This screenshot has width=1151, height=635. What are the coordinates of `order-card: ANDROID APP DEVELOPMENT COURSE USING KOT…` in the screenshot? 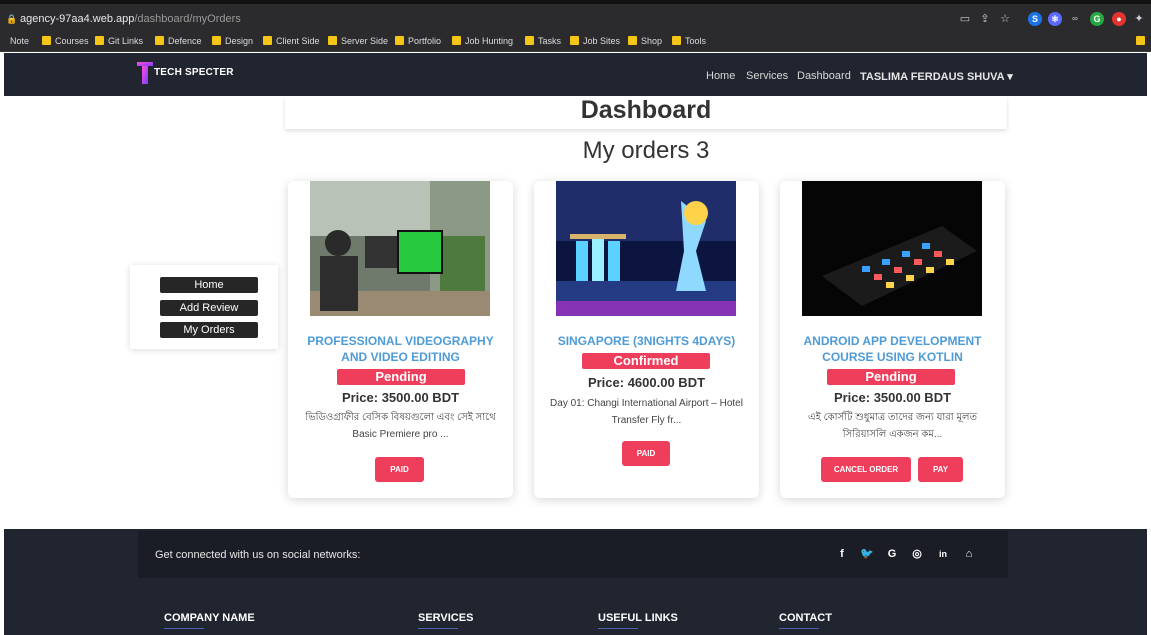 It's located at (892, 339).